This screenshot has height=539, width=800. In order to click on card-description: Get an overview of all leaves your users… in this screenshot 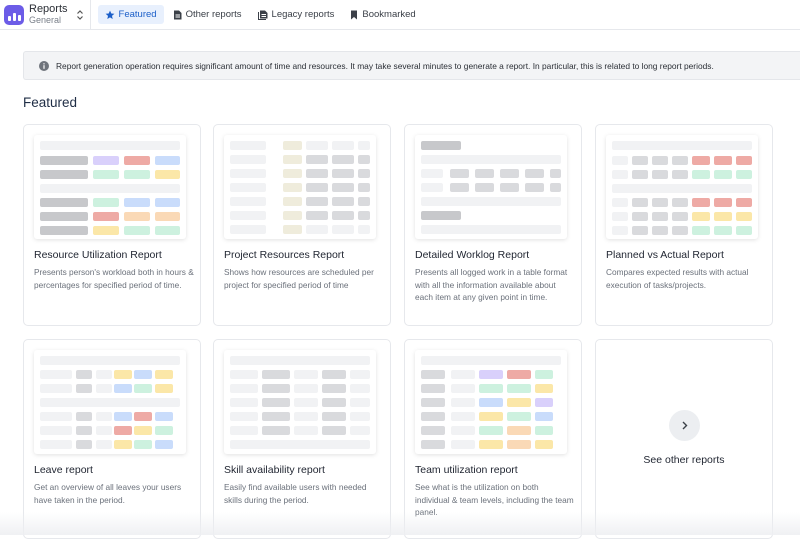, I will do `click(108, 493)`.